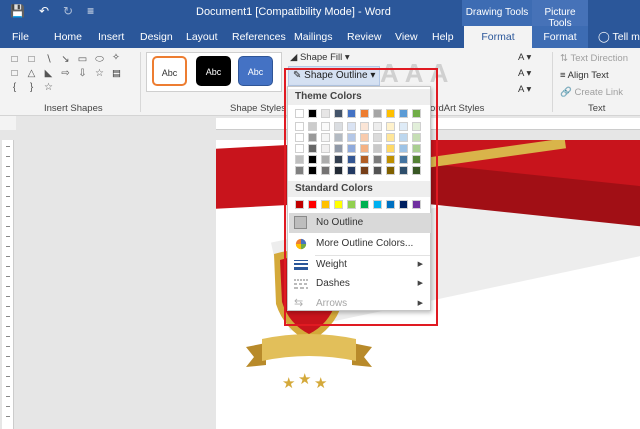 The image size is (640, 429). Describe the element at coordinates (156, 37) in the screenshot. I see `tab-design: Design` at that location.